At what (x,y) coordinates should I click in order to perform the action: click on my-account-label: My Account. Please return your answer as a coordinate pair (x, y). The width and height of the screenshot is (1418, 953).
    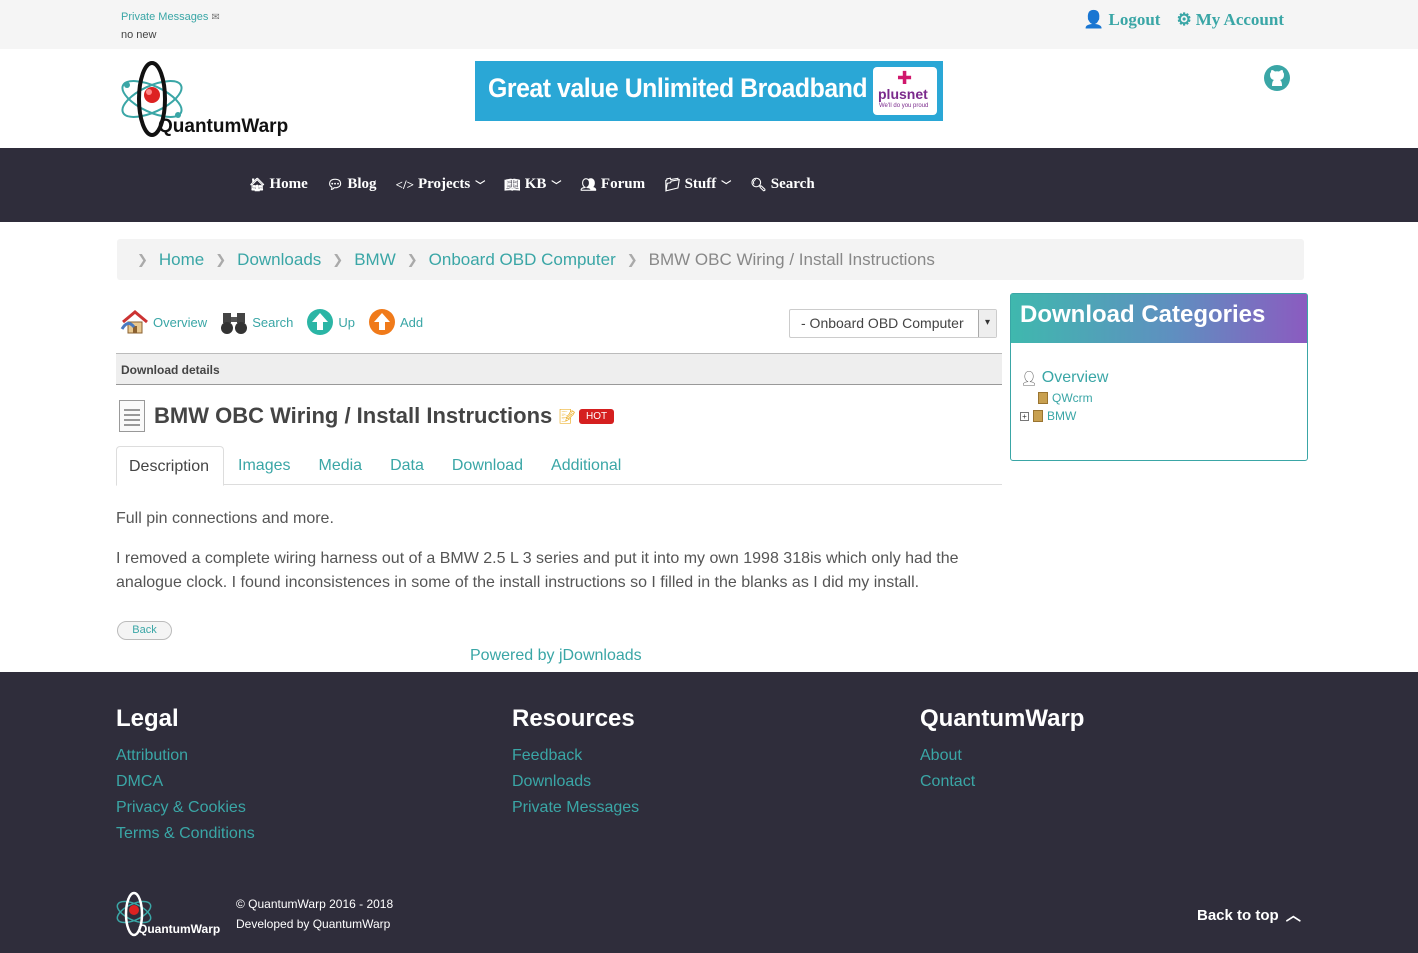
    Looking at the image, I should click on (1239, 19).